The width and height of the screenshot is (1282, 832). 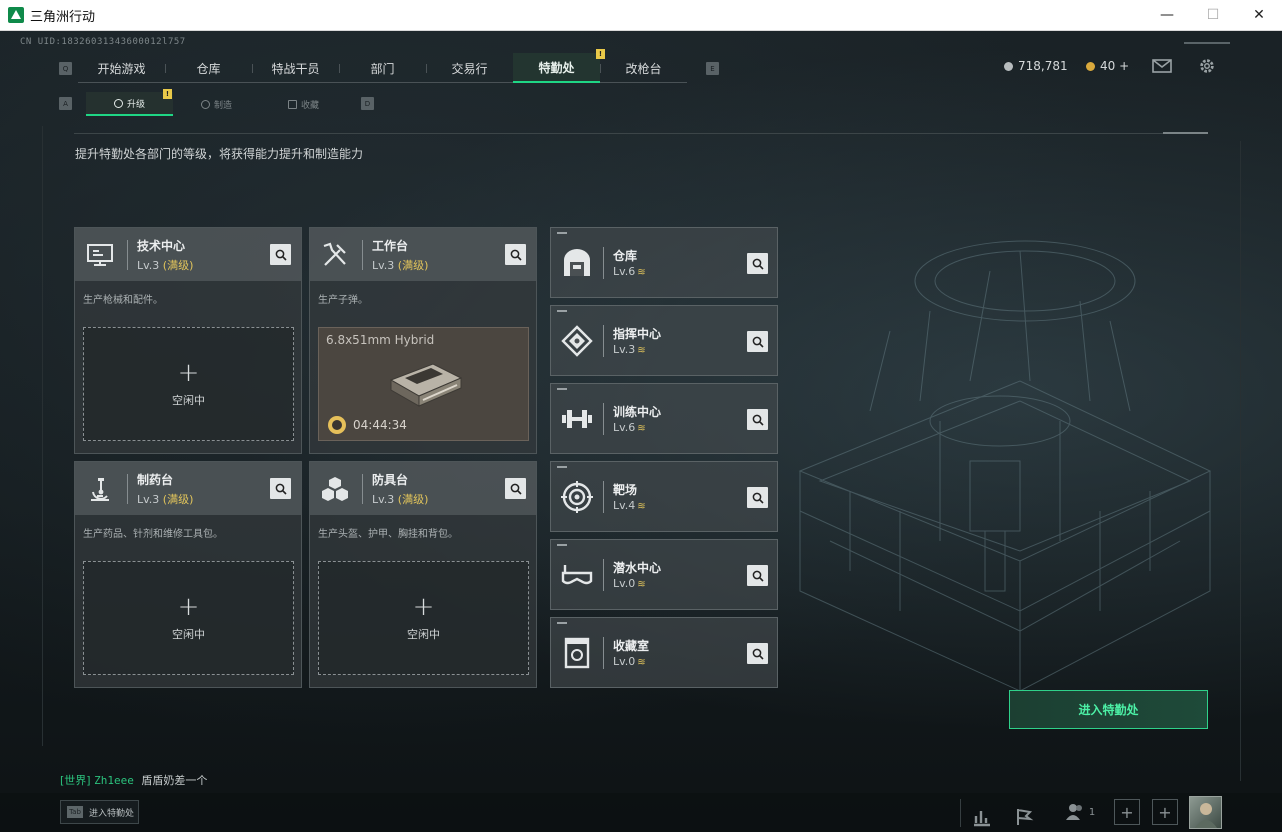 What do you see at coordinates (664, 262) in the screenshot?
I see `facility-card-warehouse: 仓库 Lv.6 ≋` at bounding box center [664, 262].